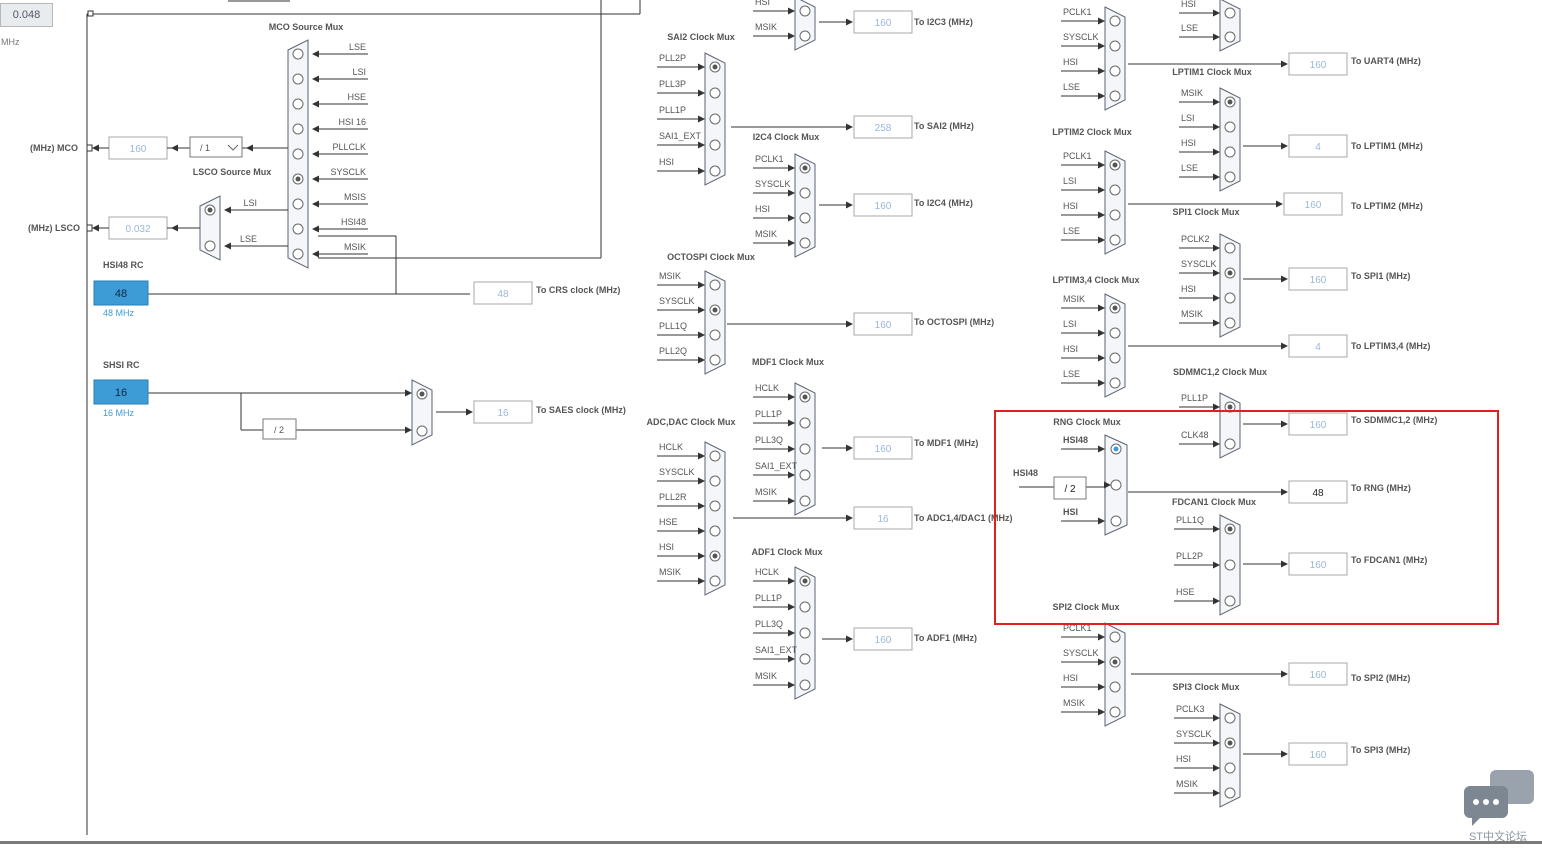 Image resolution: width=1542 pixels, height=851 pixels. What do you see at coordinates (786, 137) in the screenshot?
I see `i2c4-mux-title: I2C4 Clock Mux` at bounding box center [786, 137].